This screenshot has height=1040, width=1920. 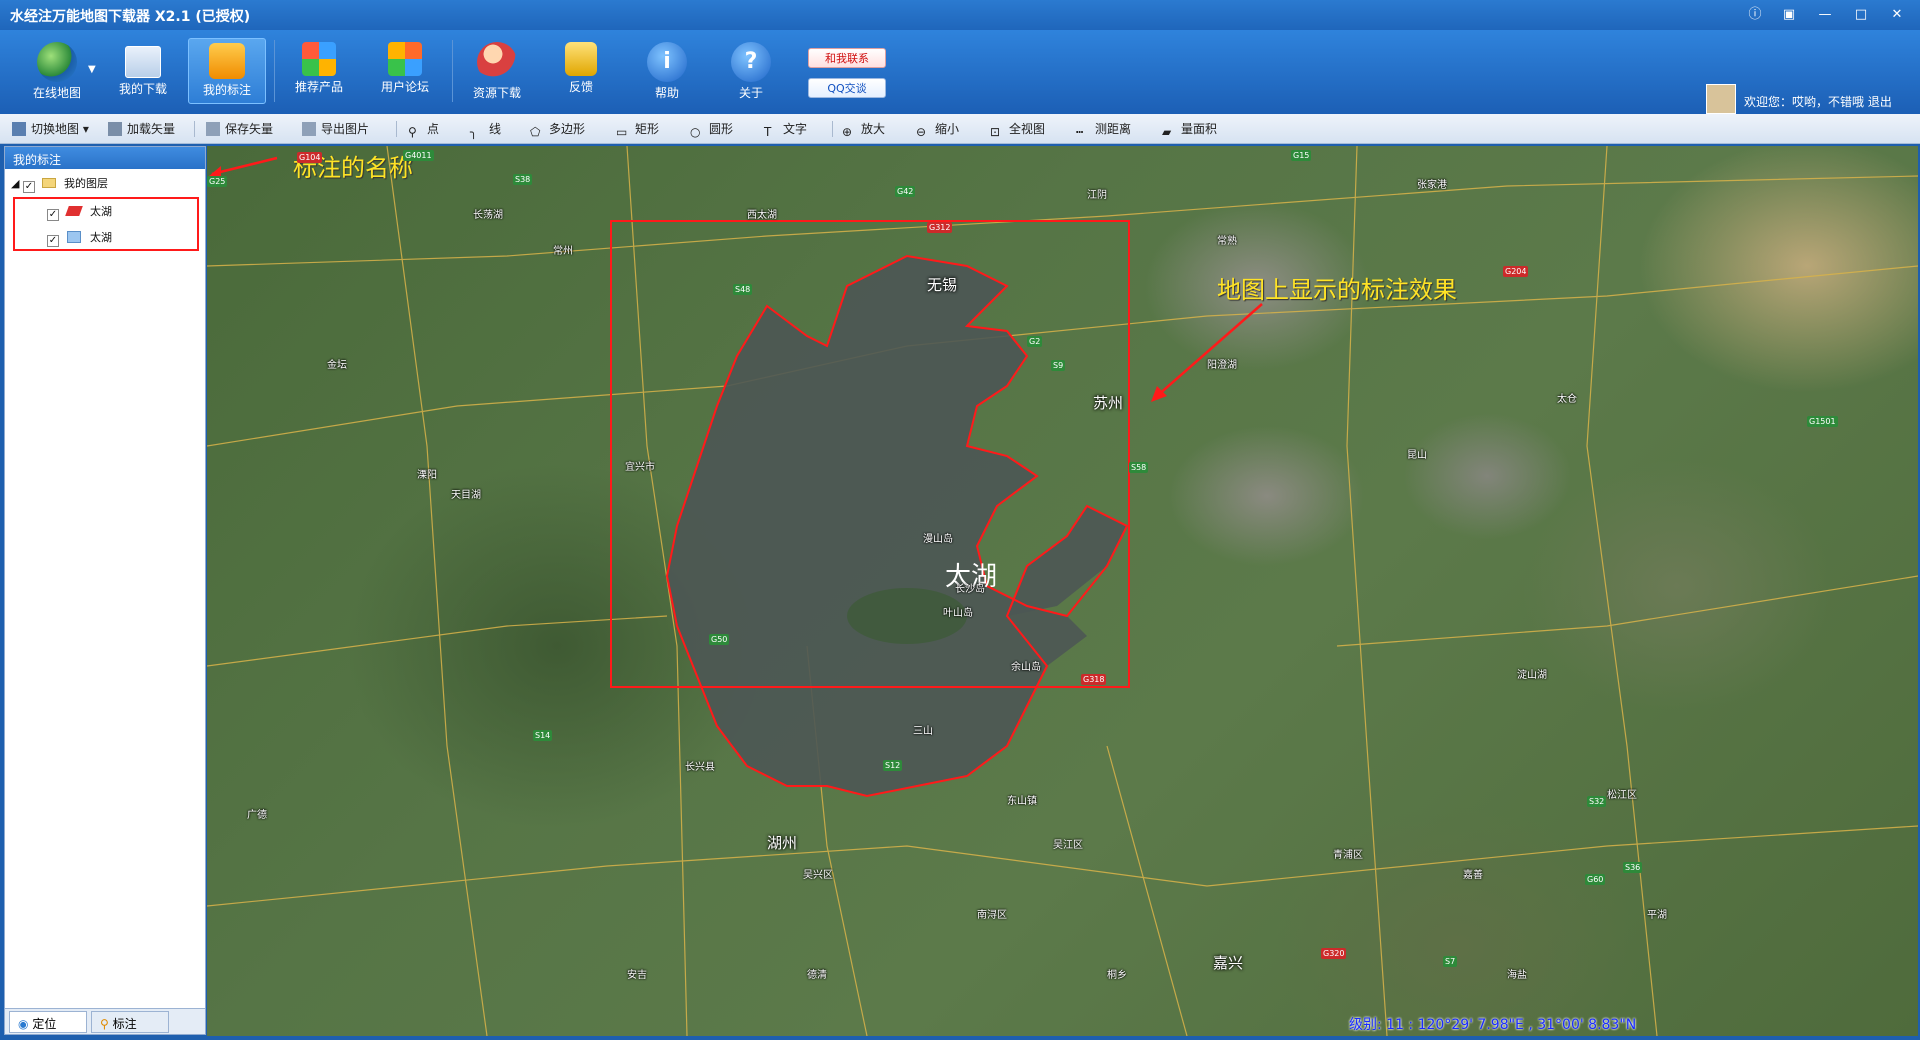 I want to click on text-tool-button: T 文字, so click(x=785, y=129).